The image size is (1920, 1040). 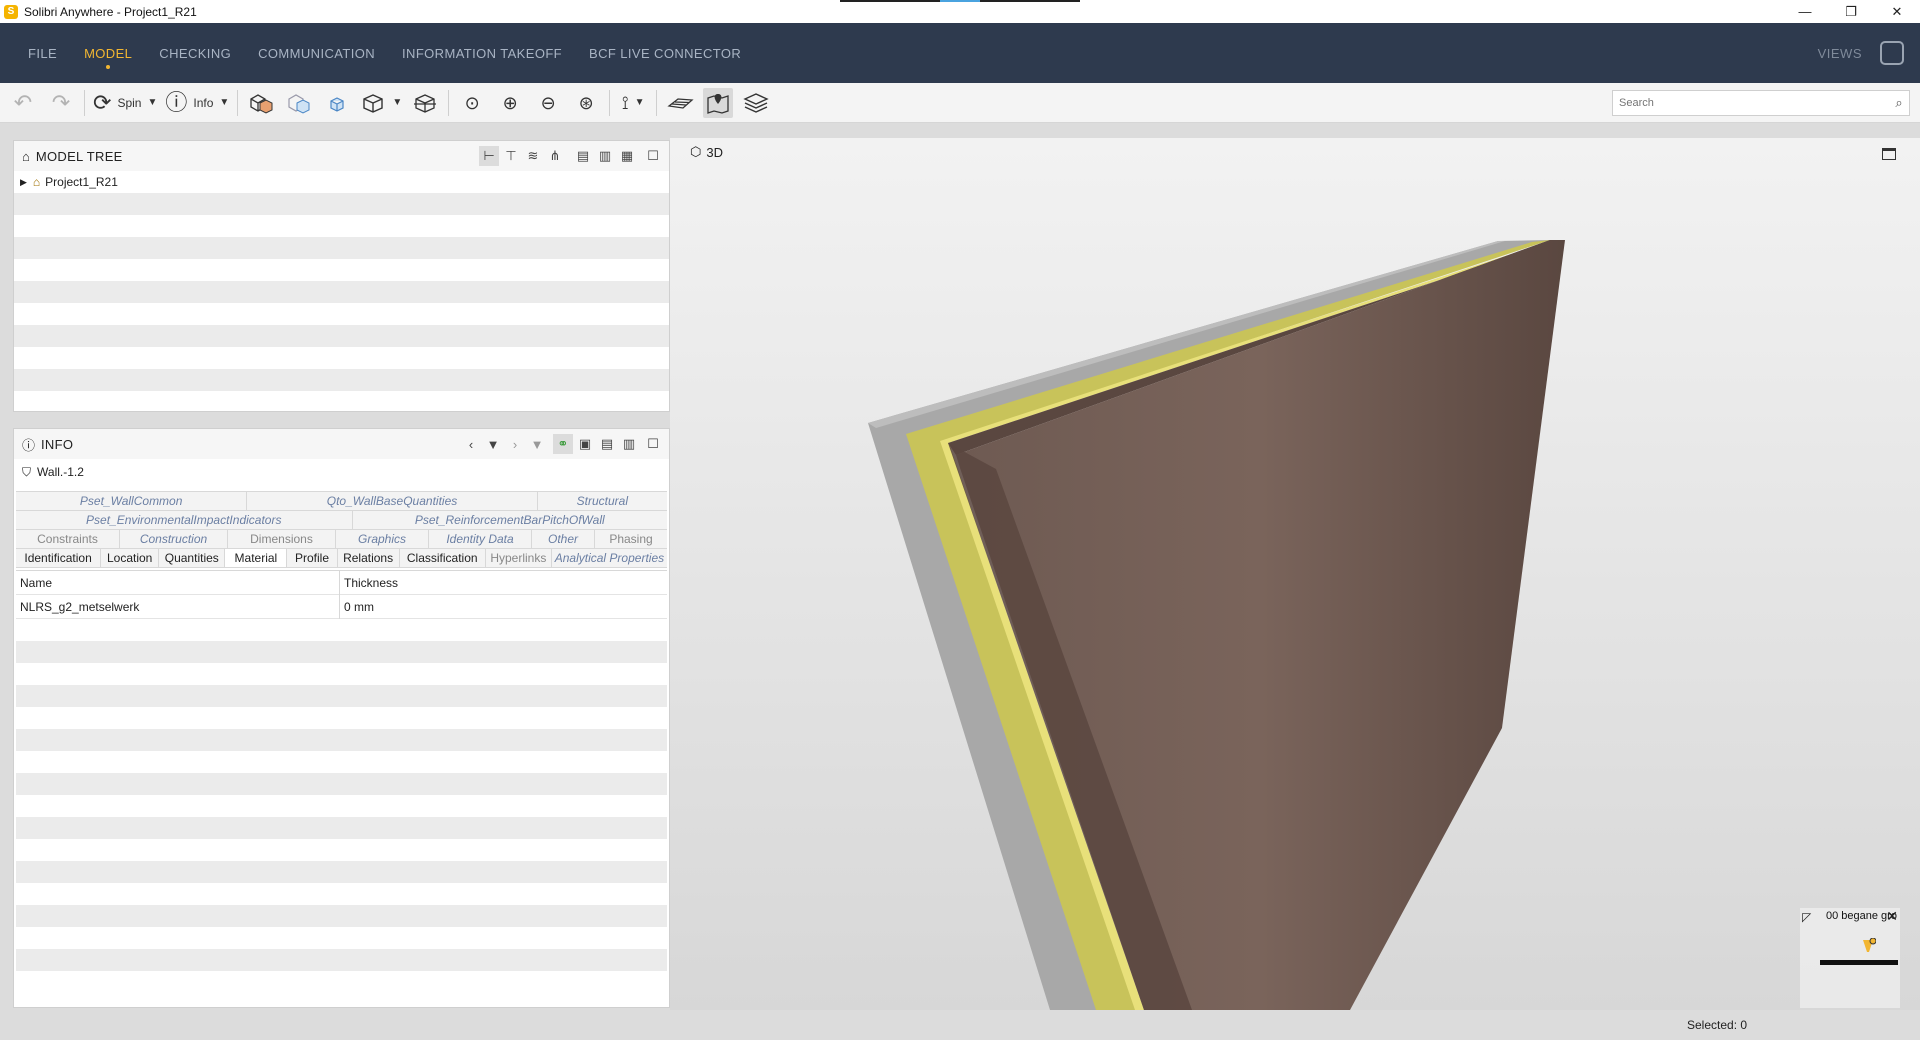 I want to click on forward-dropdown-icon: ▼, so click(x=537, y=444).